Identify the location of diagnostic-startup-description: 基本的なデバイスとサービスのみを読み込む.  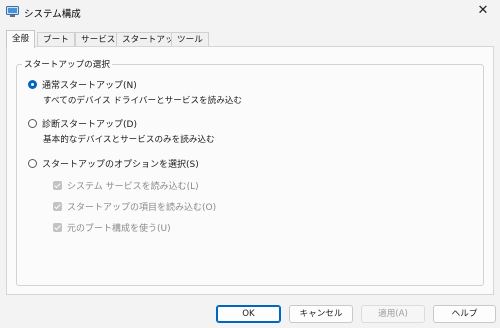
(129, 140).